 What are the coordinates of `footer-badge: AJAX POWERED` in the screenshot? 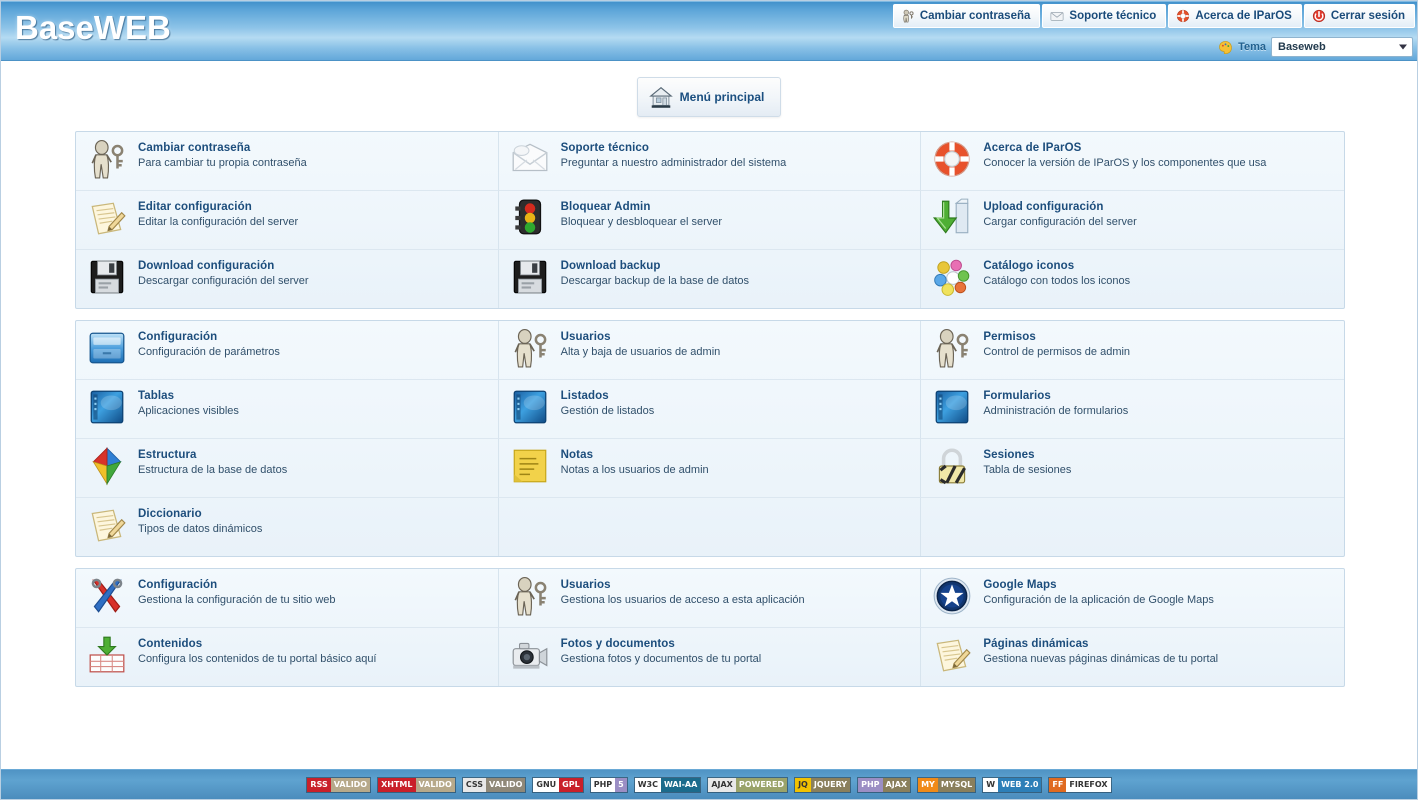 It's located at (748, 784).